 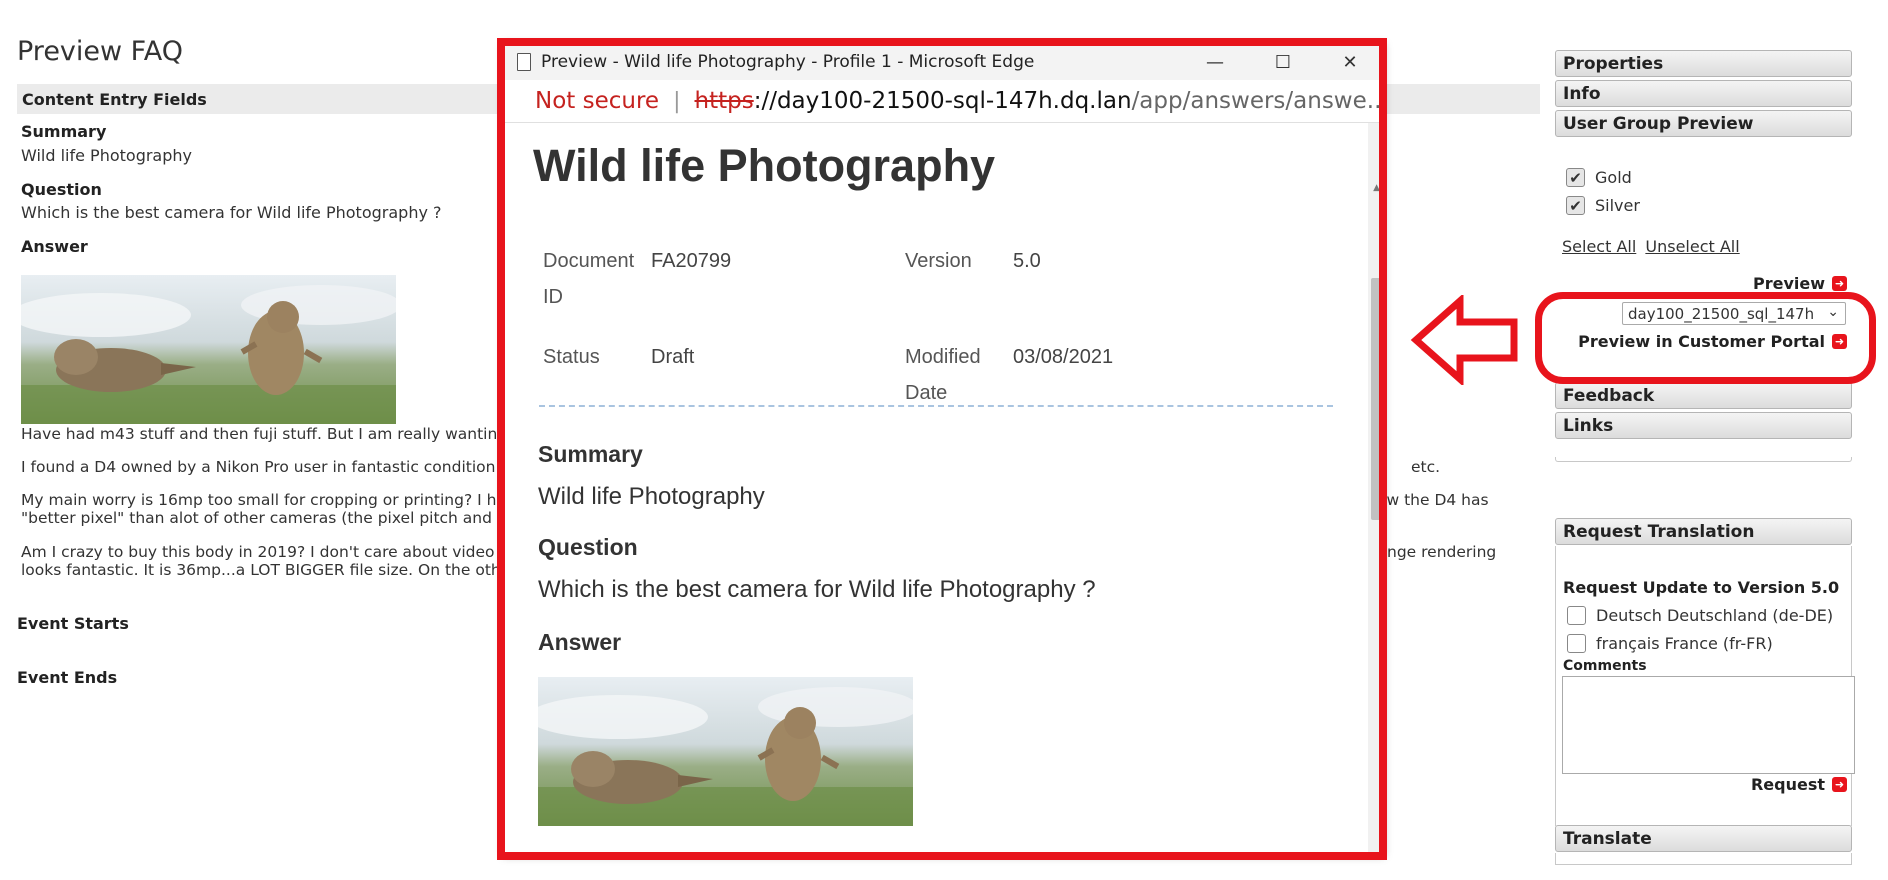 I want to click on popup-summary-value: Wild life Photography, so click(x=651, y=496).